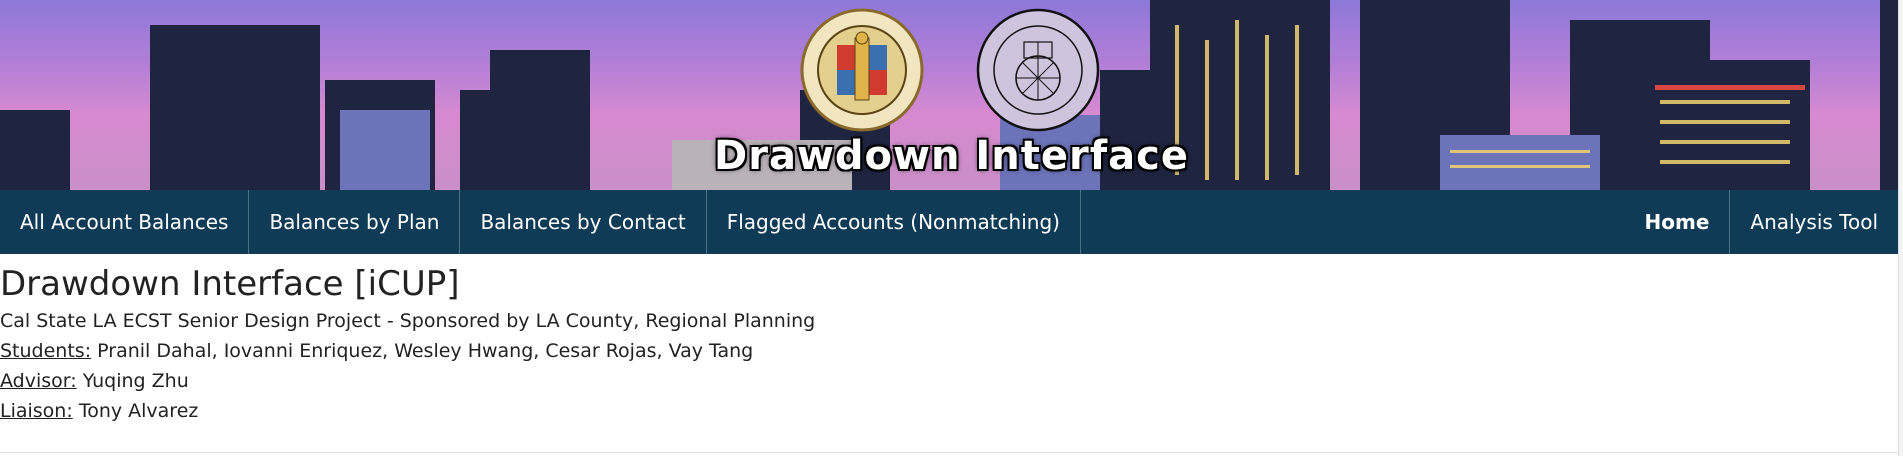 This screenshot has height=456, width=1903. What do you see at coordinates (583, 222) in the screenshot?
I see `nav-balances-by-contact: Balances by Contact` at bounding box center [583, 222].